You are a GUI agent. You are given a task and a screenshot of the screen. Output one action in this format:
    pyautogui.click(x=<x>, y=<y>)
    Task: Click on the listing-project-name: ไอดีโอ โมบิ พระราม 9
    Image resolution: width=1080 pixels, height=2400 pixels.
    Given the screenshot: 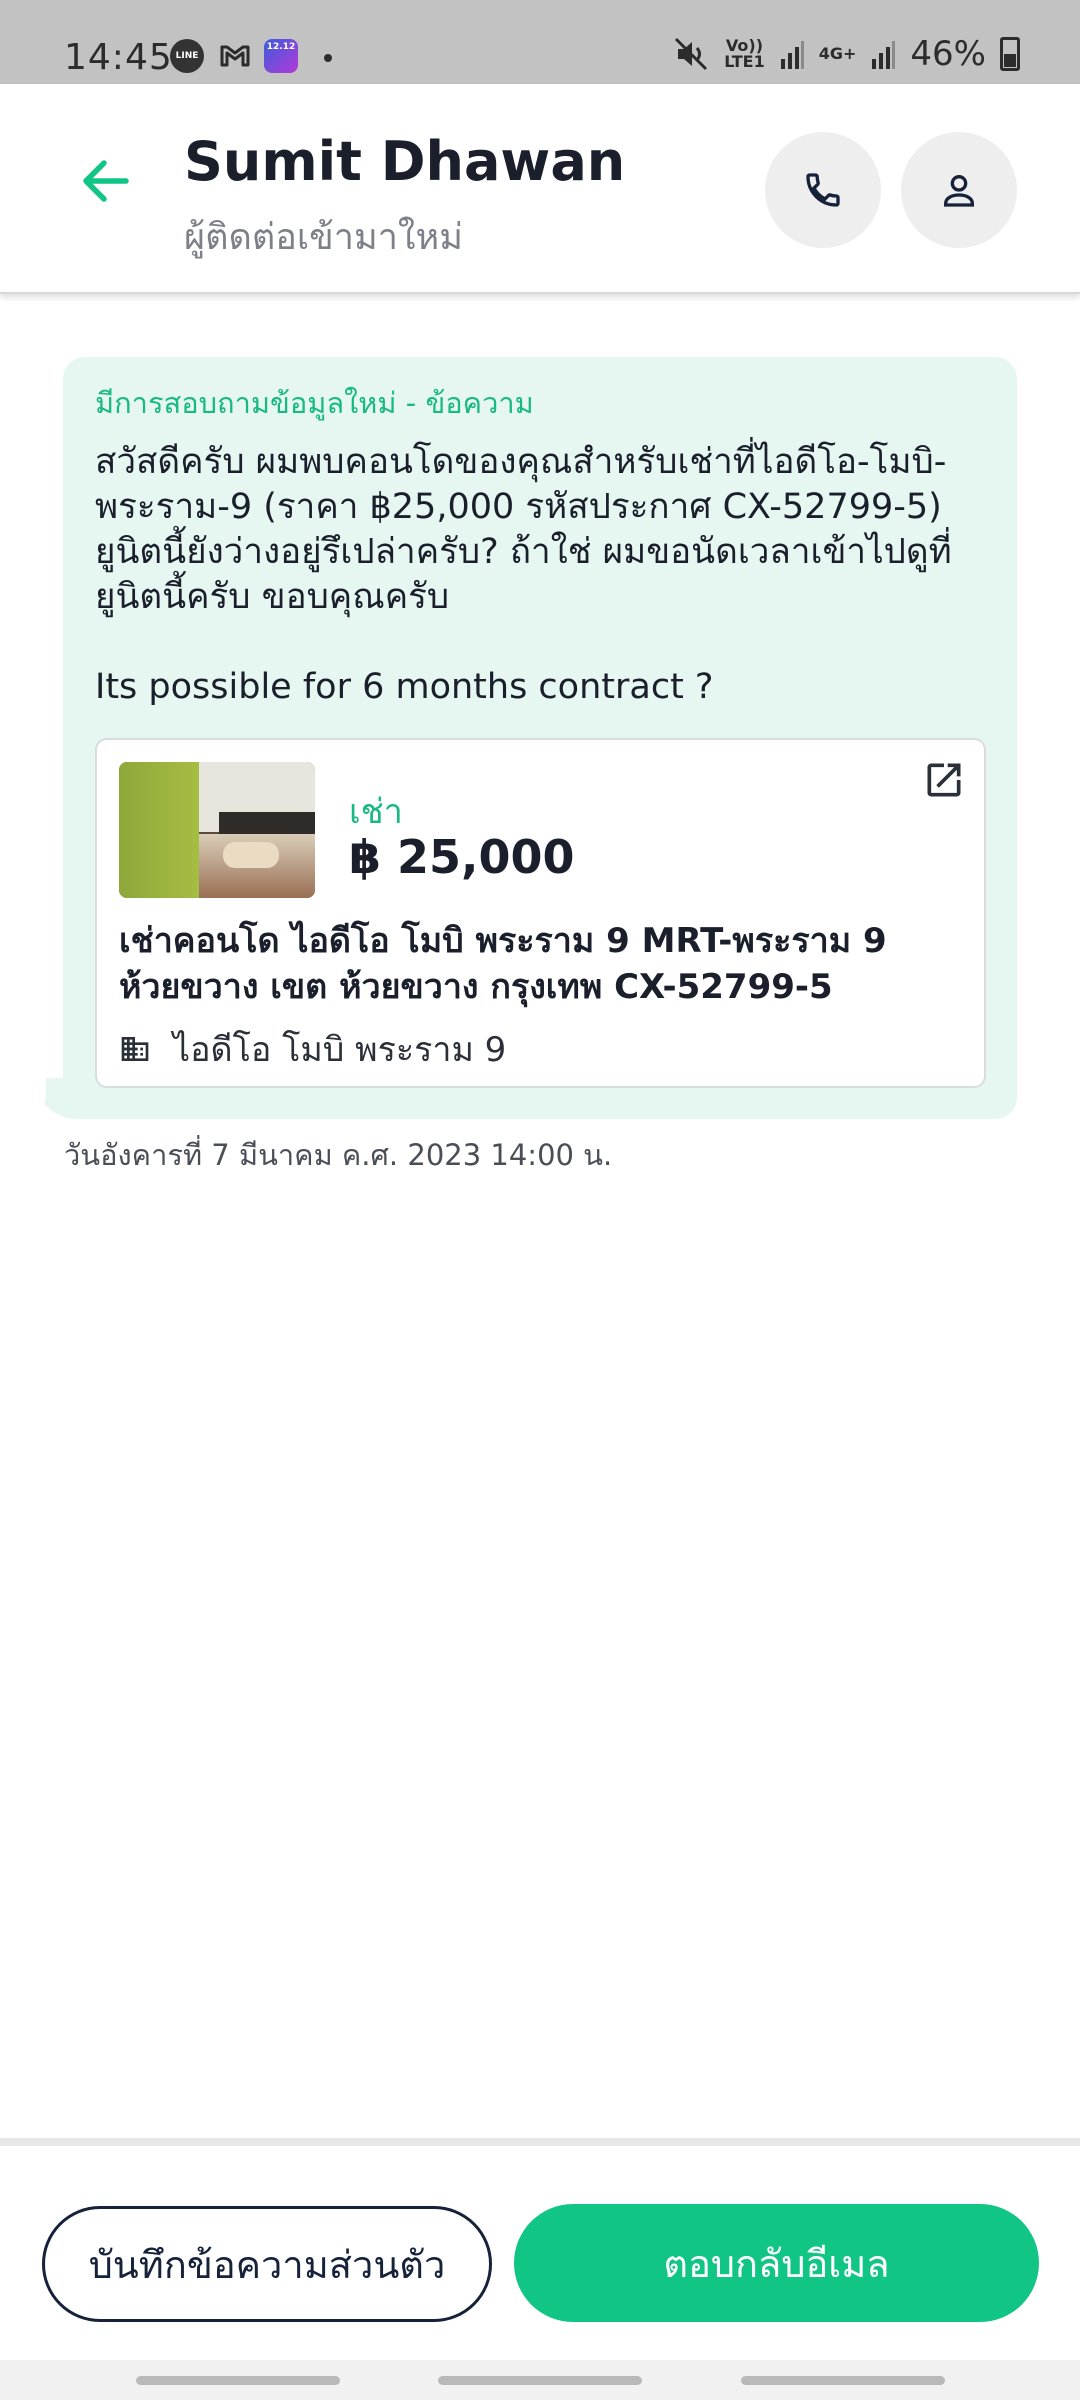 What is the action you would take?
    pyautogui.click(x=340, y=1050)
    